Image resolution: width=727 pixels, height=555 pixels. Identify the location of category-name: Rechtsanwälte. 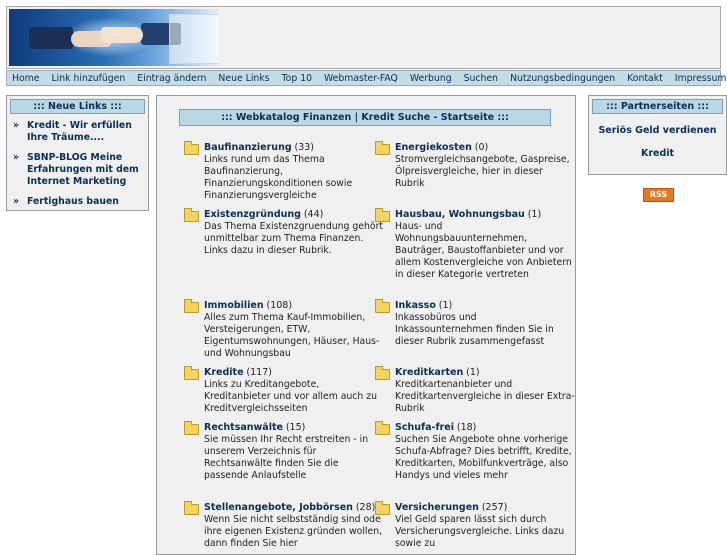
(243, 427).